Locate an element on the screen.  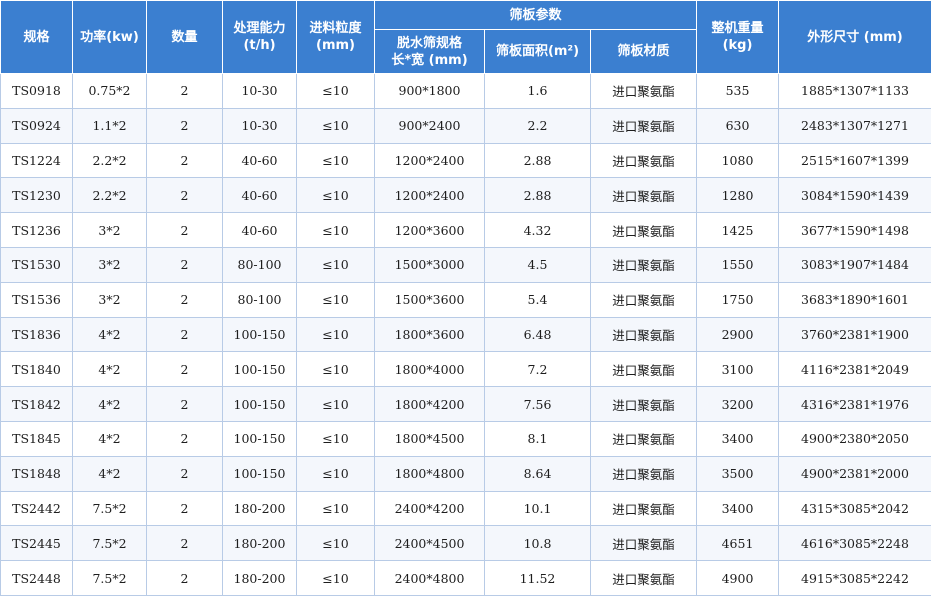
header-spec: 规格 is located at coordinates (36, 37).